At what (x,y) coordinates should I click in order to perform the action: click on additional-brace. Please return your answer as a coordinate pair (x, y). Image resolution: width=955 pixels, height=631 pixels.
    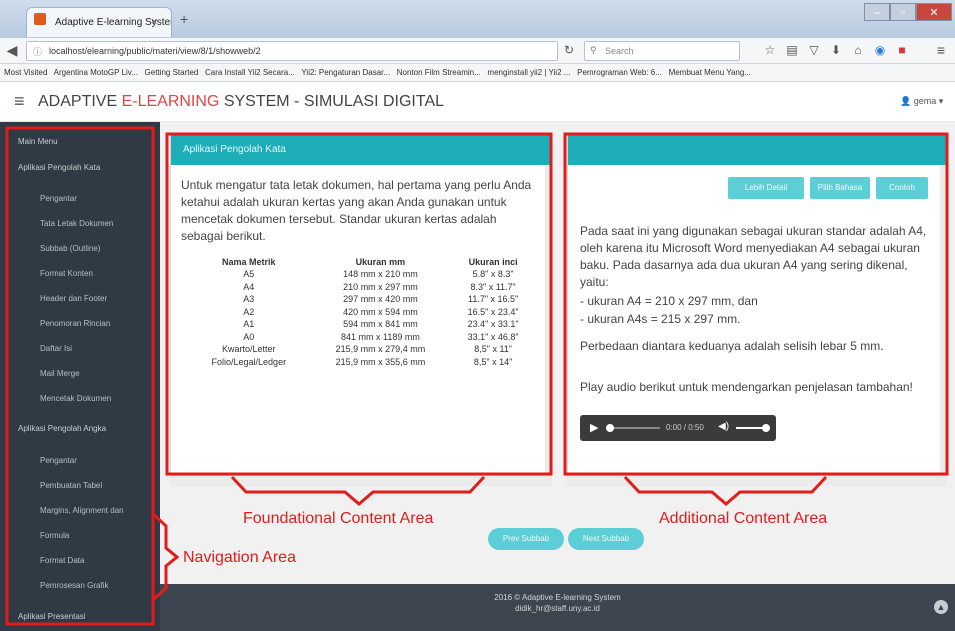
    Looking at the image, I should click on (725, 490).